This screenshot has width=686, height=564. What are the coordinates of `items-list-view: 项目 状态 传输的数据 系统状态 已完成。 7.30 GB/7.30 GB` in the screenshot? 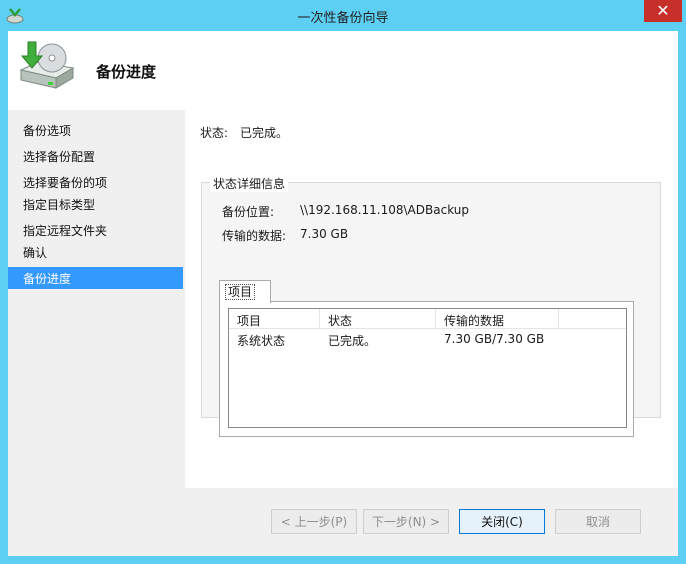 It's located at (427, 368).